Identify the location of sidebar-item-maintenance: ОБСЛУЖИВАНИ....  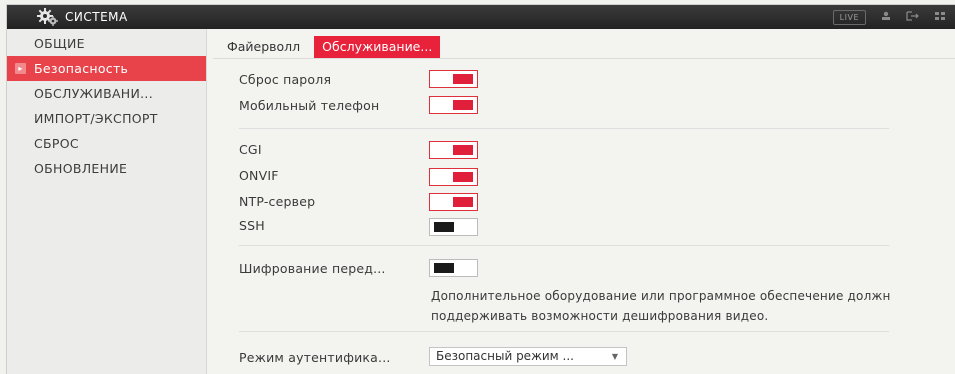
(106, 93).